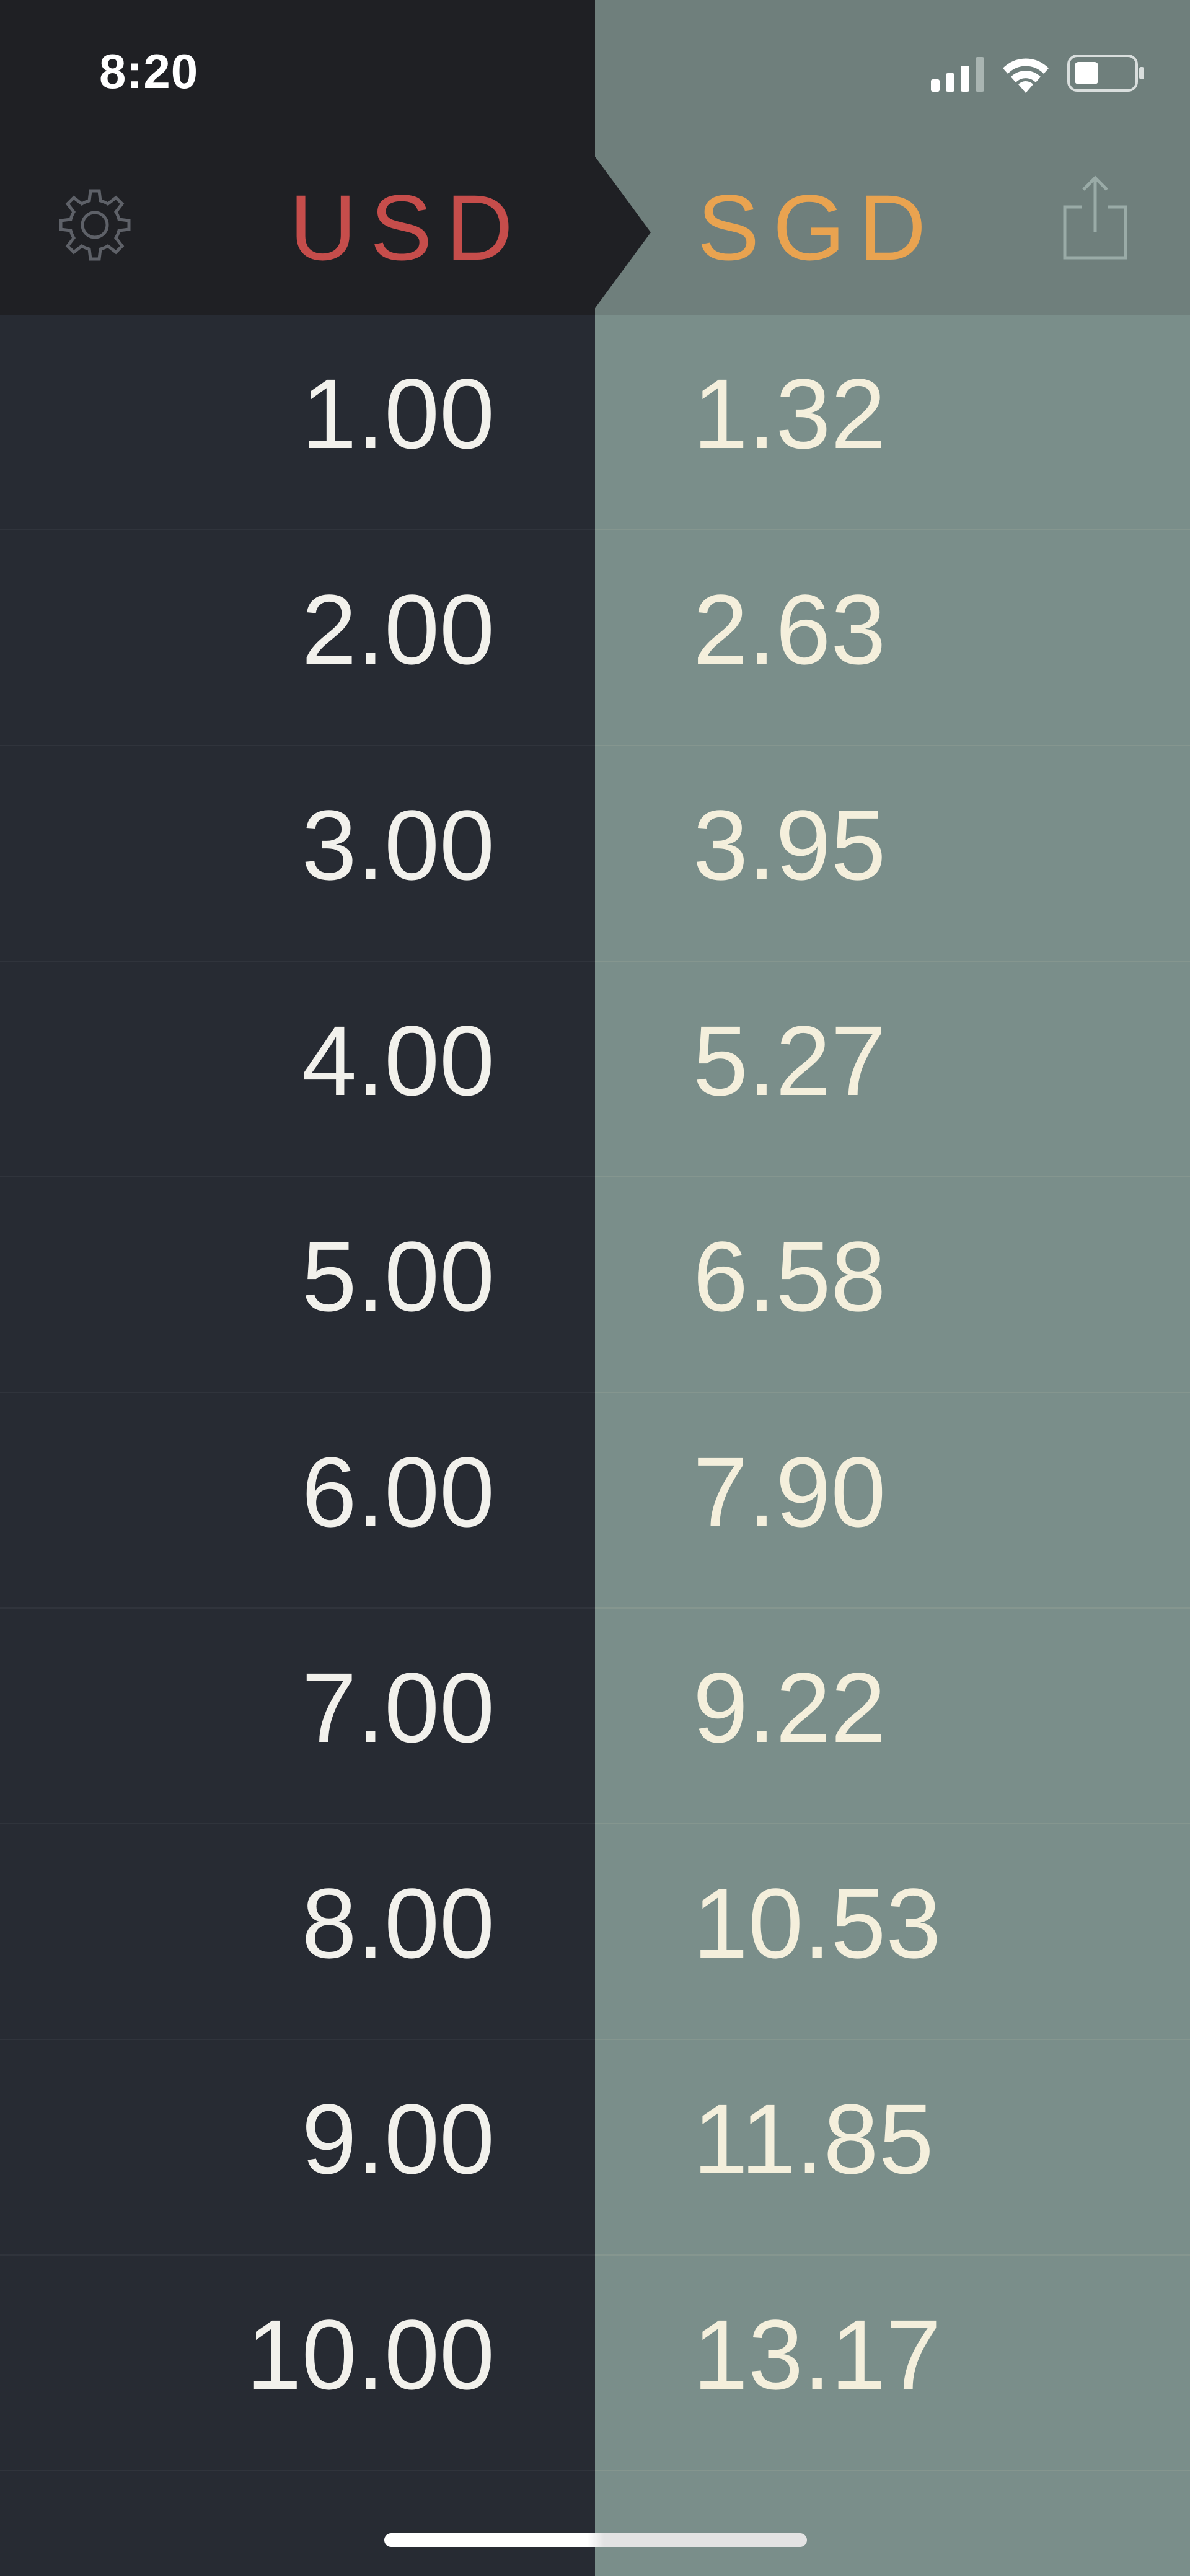  Describe the element at coordinates (789, 1707) in the screenshot. I see `converted-amount: 9.22` at that location.